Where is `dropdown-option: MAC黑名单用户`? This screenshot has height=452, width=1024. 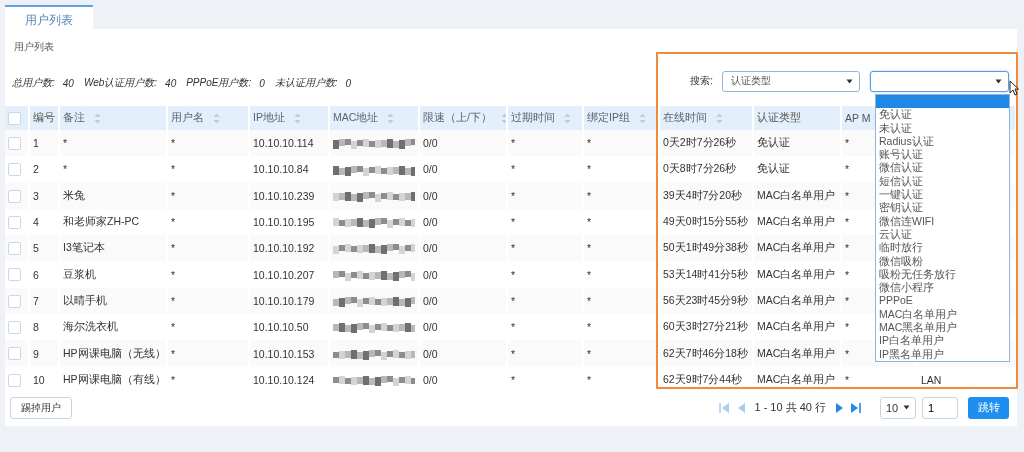 dropdown-option: MAC黑名单用户 is located at coordinates (942, 328).